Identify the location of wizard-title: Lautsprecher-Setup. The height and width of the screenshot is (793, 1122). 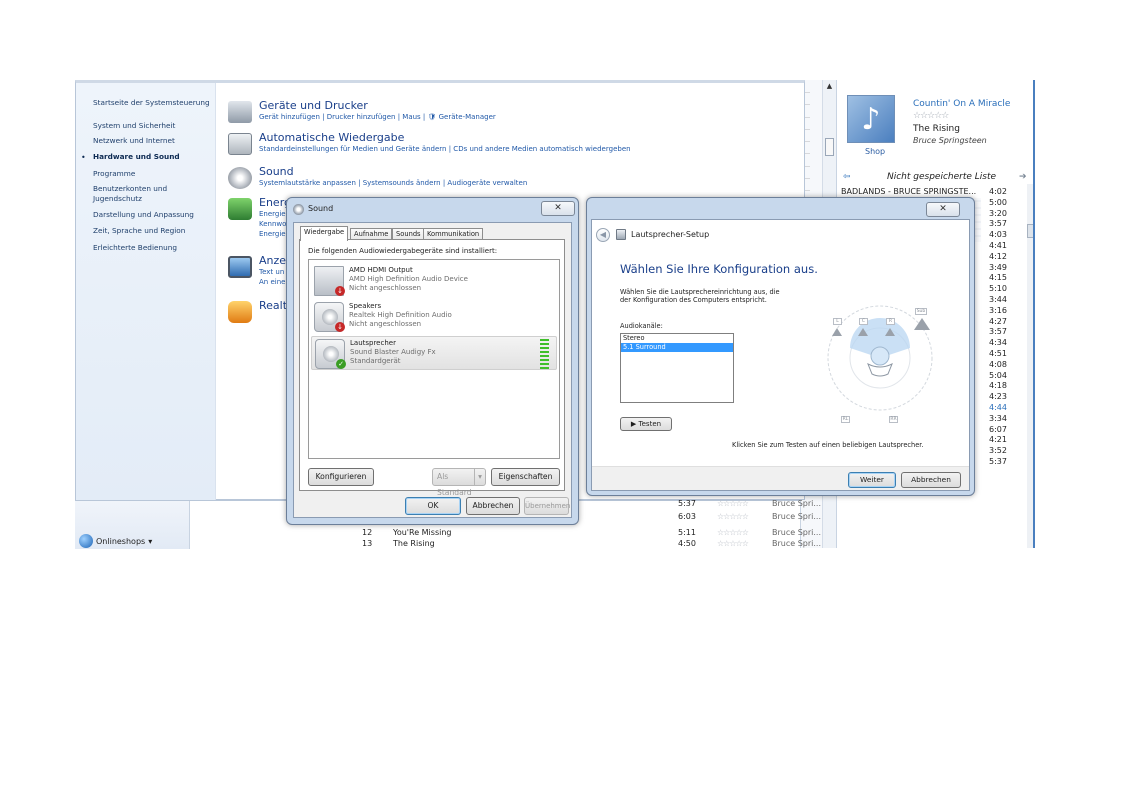
(670, 234).